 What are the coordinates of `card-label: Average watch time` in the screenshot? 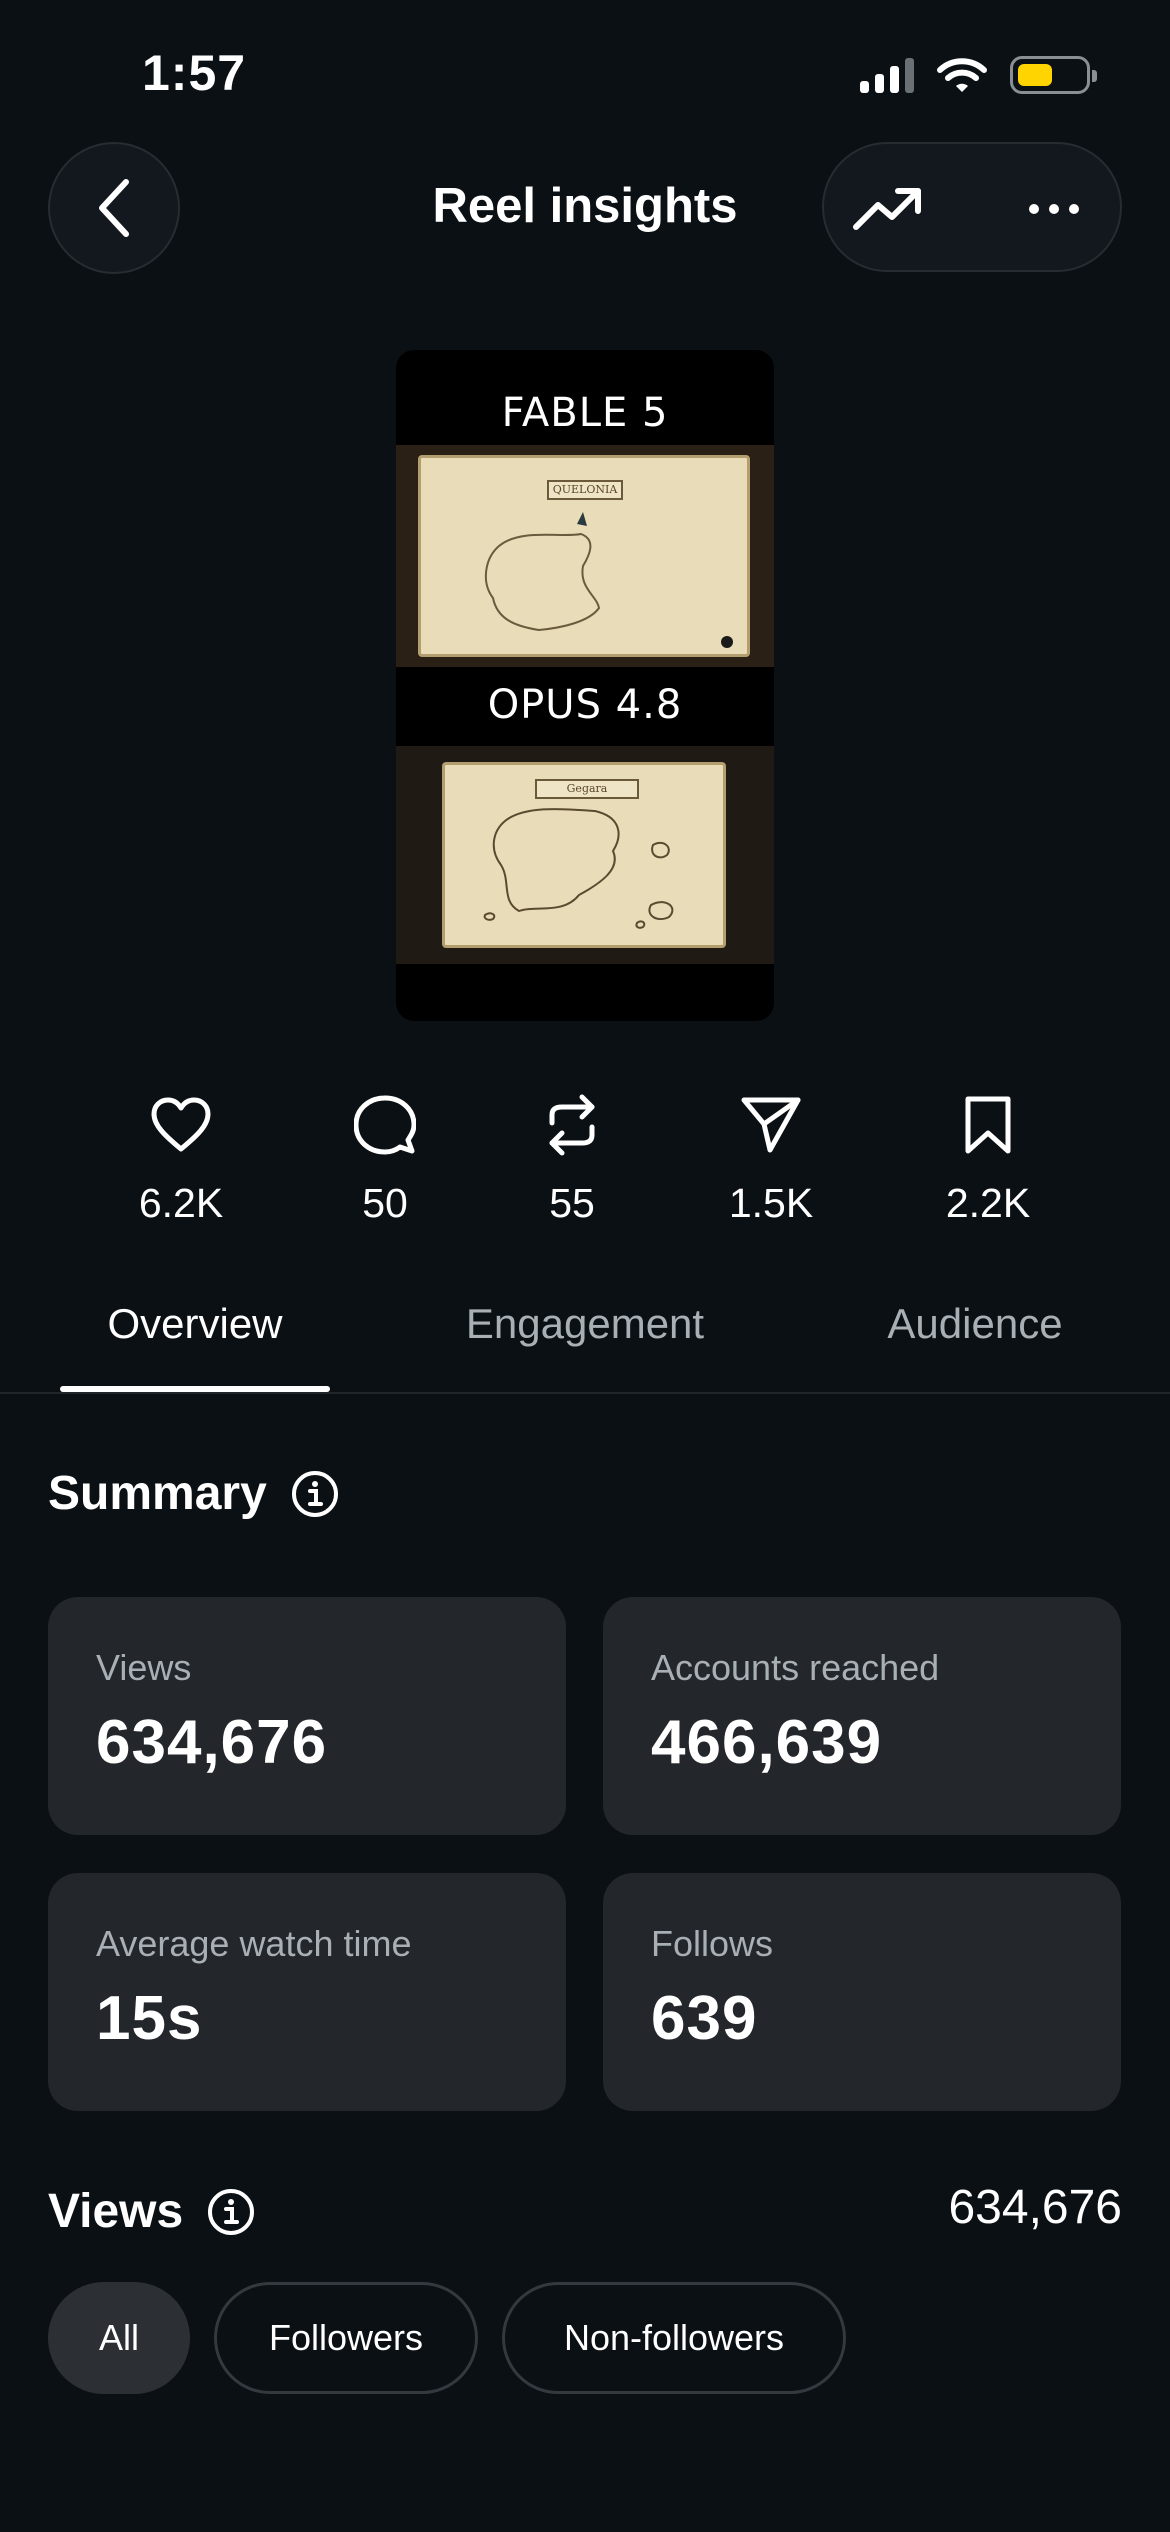 It's located at (254, 1943).